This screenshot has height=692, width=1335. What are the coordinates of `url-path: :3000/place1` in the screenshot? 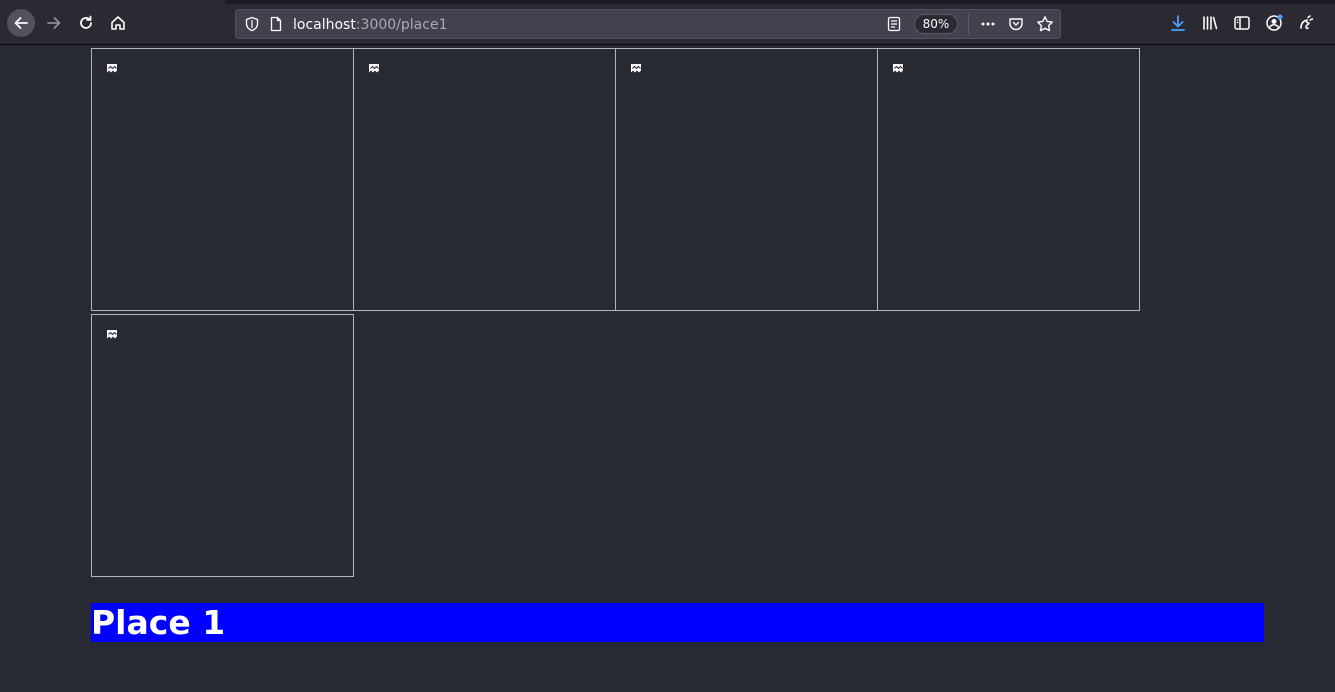 It's located at (401, 25).